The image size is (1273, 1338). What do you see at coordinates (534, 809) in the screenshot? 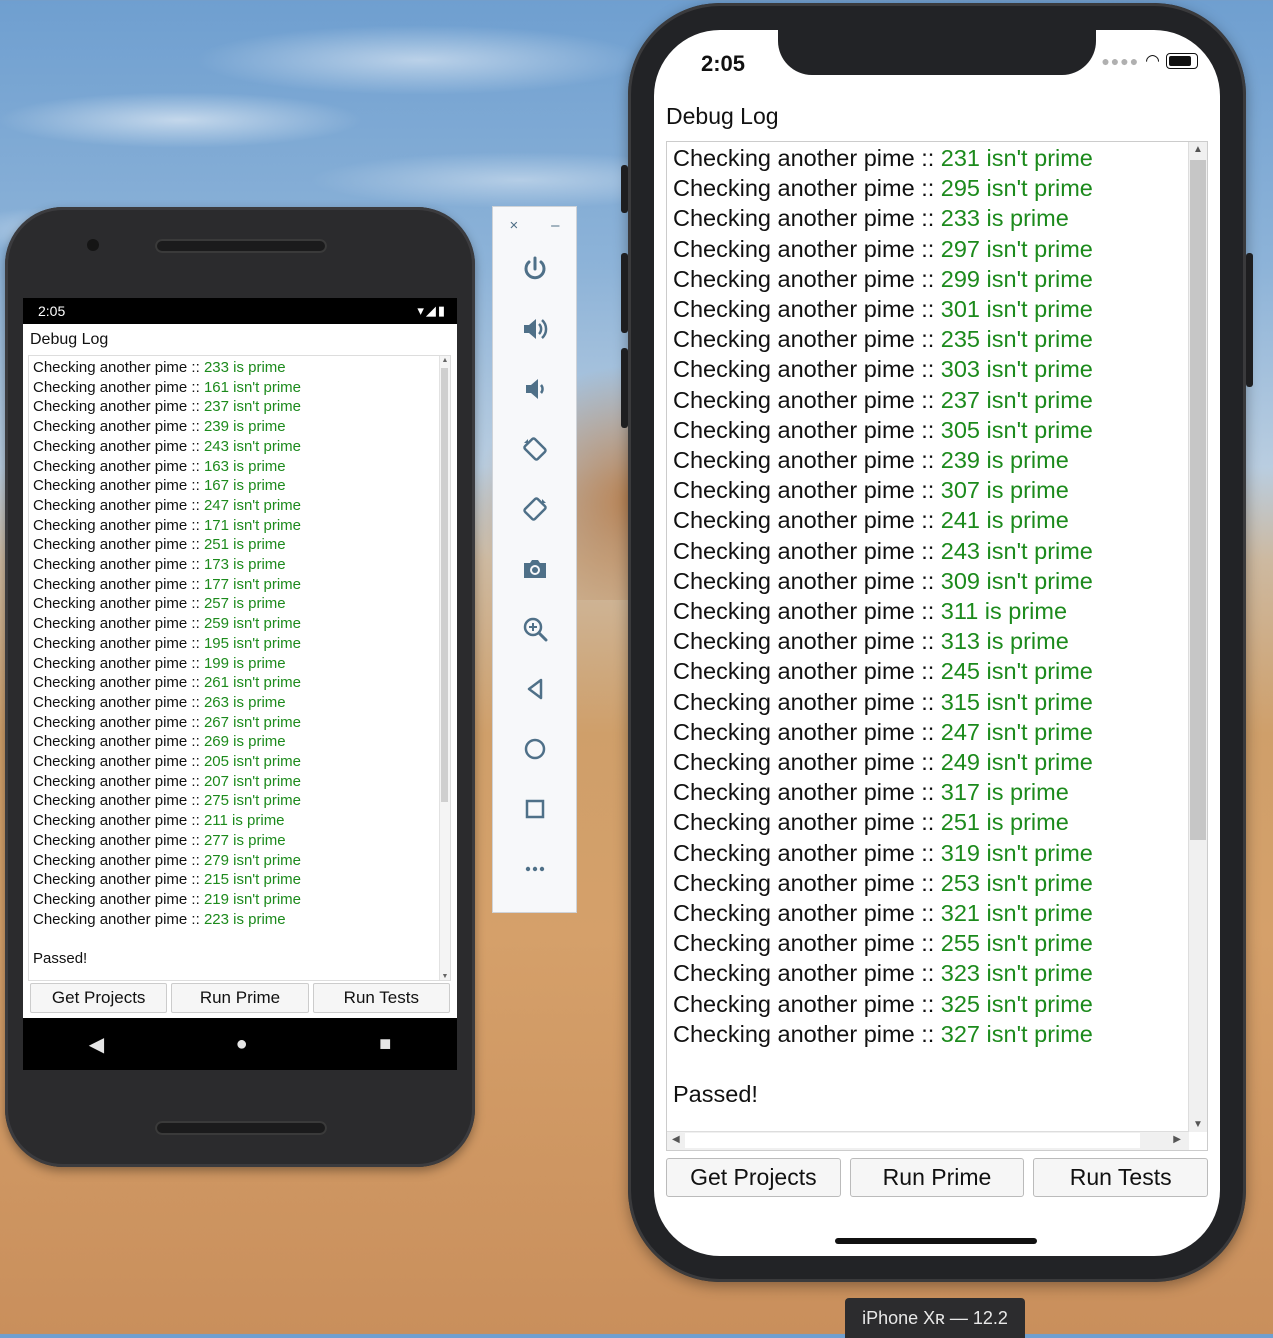
I see `overview-icon` at bounding box center [534, 809].